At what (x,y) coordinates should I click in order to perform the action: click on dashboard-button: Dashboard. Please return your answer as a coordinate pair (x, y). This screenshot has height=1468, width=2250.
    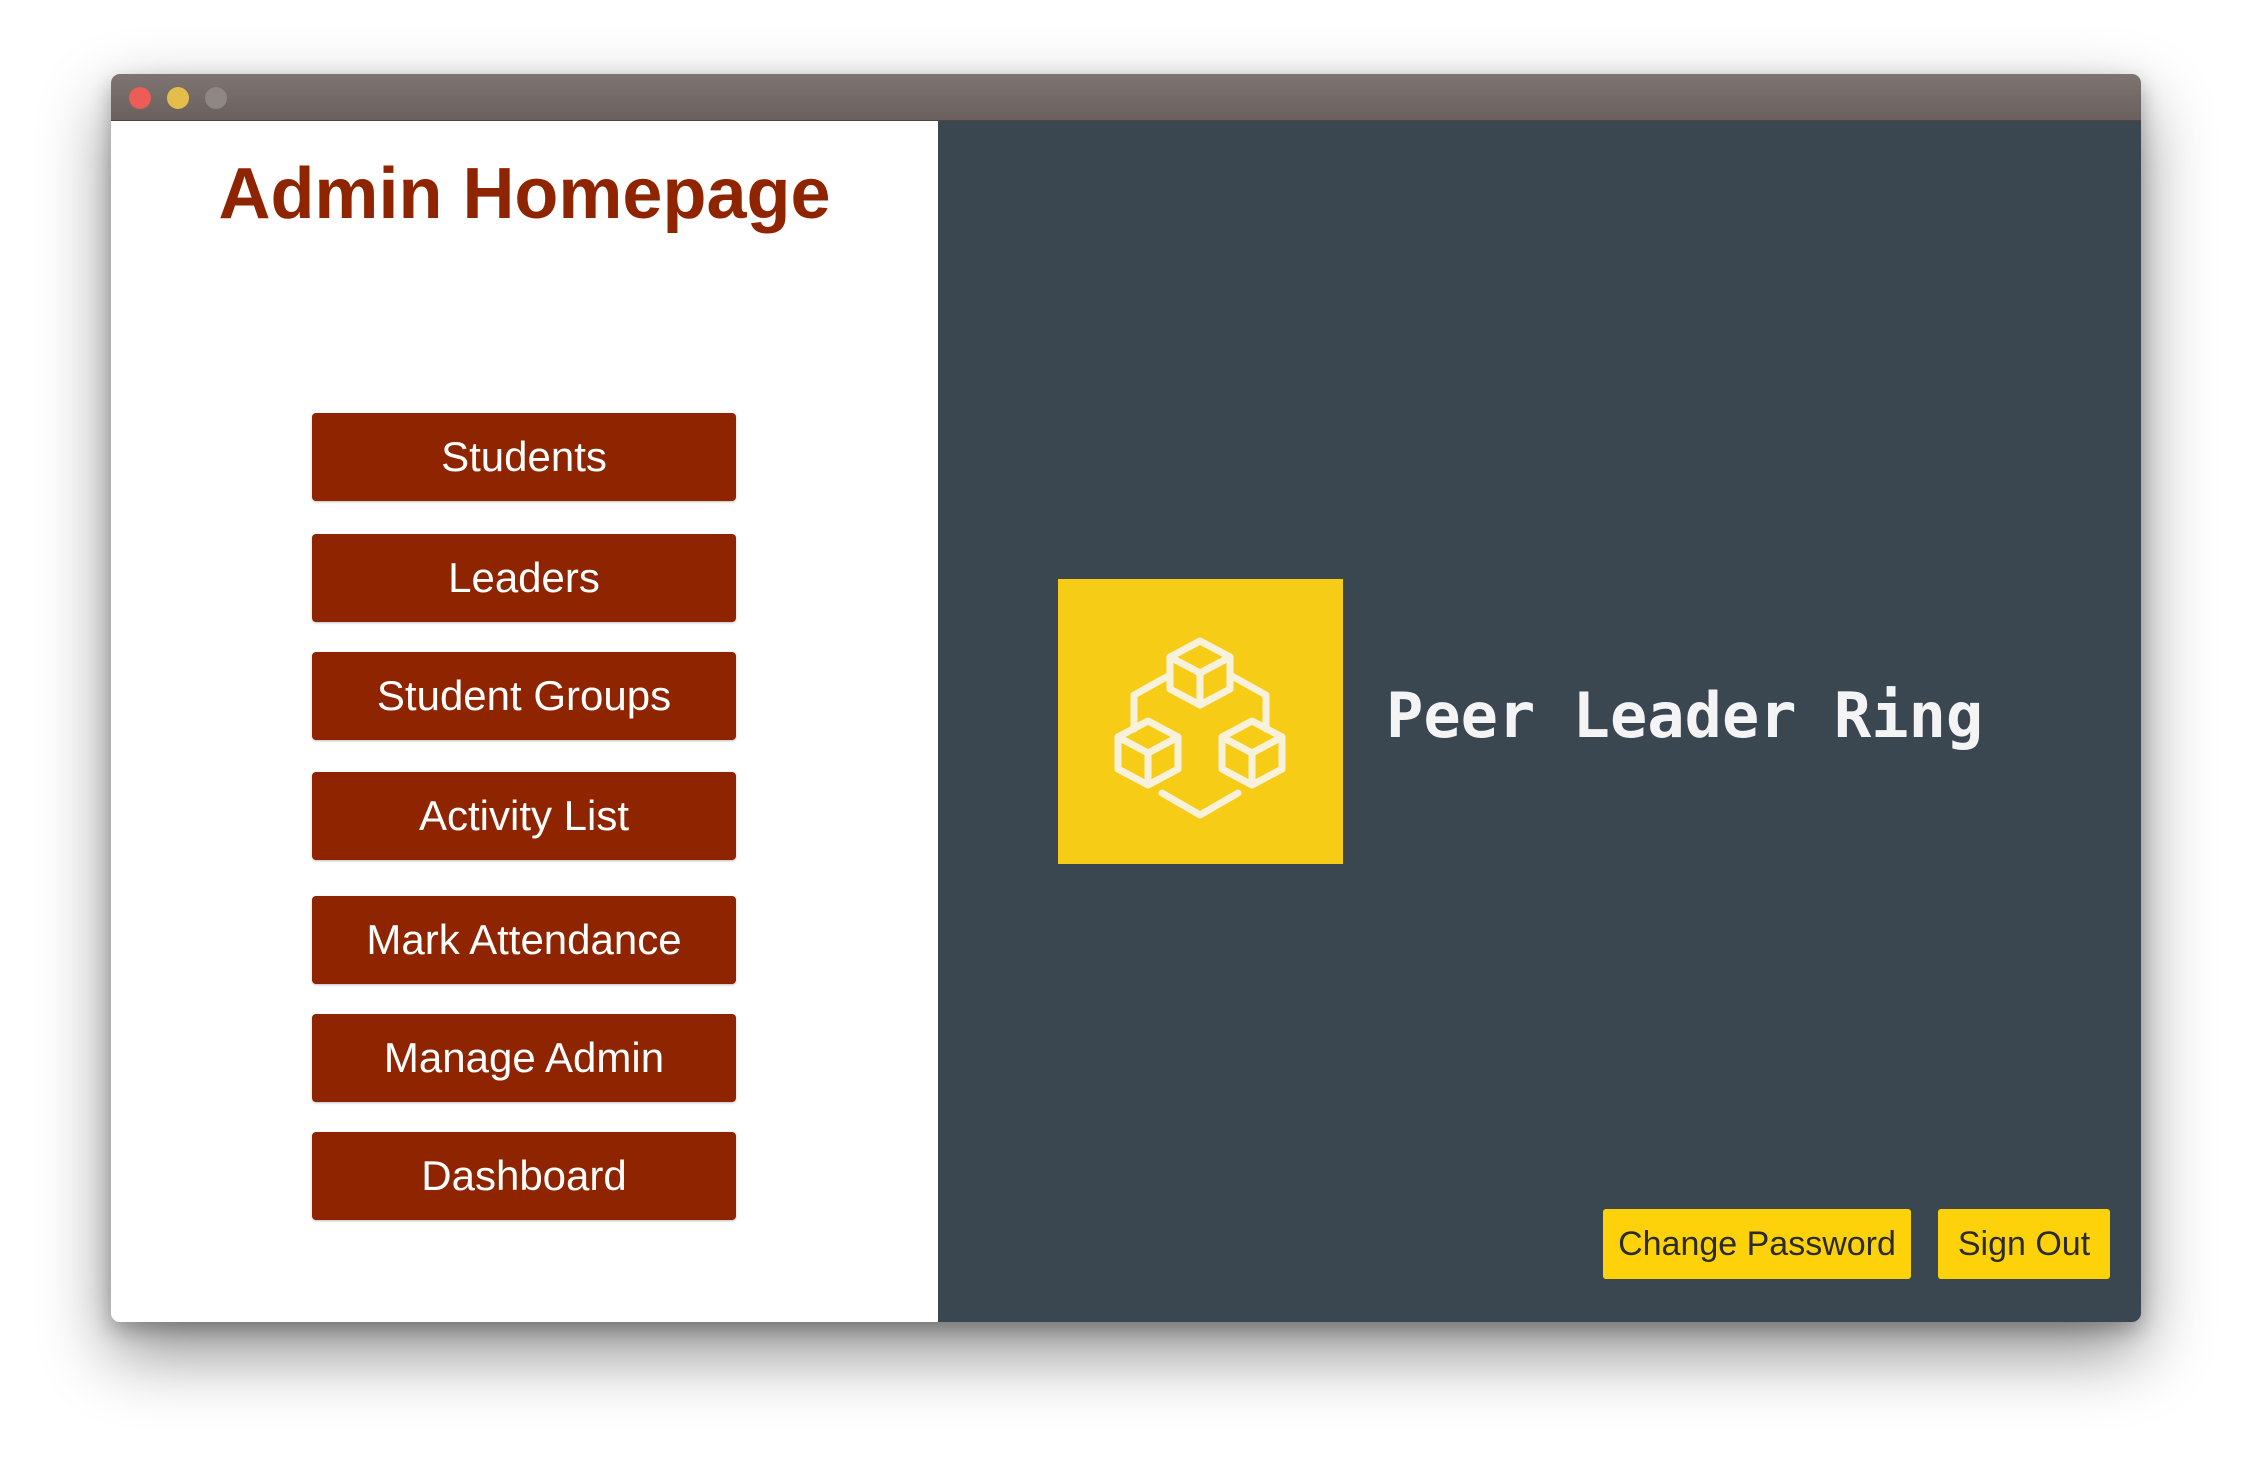
    Looking at the image, I should click on (524, 1176).